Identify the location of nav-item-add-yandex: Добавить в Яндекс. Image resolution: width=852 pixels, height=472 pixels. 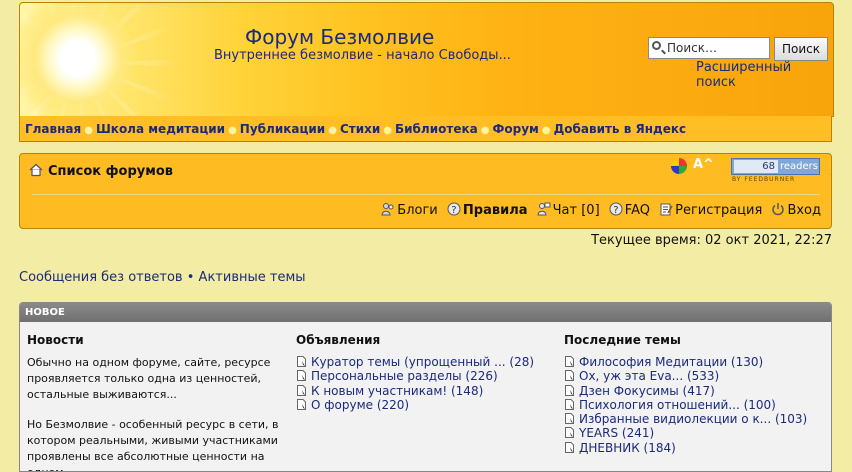
(620, 129).